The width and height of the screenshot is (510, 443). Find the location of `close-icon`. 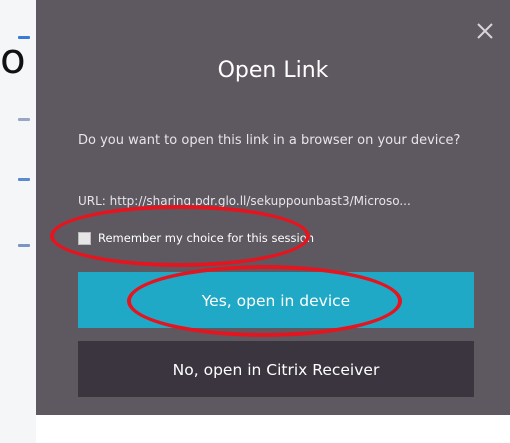

close-icon is located at coordinates (485, 31).